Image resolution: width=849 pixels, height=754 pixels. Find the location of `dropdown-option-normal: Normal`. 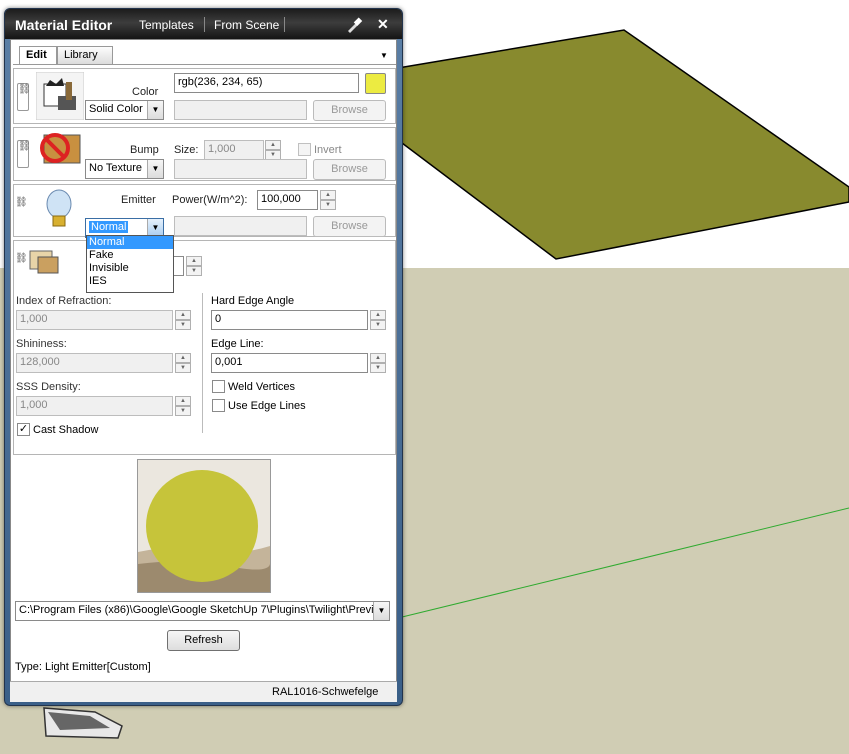

dropdown-option-normal: Normal is located at coordinates (130, 242).